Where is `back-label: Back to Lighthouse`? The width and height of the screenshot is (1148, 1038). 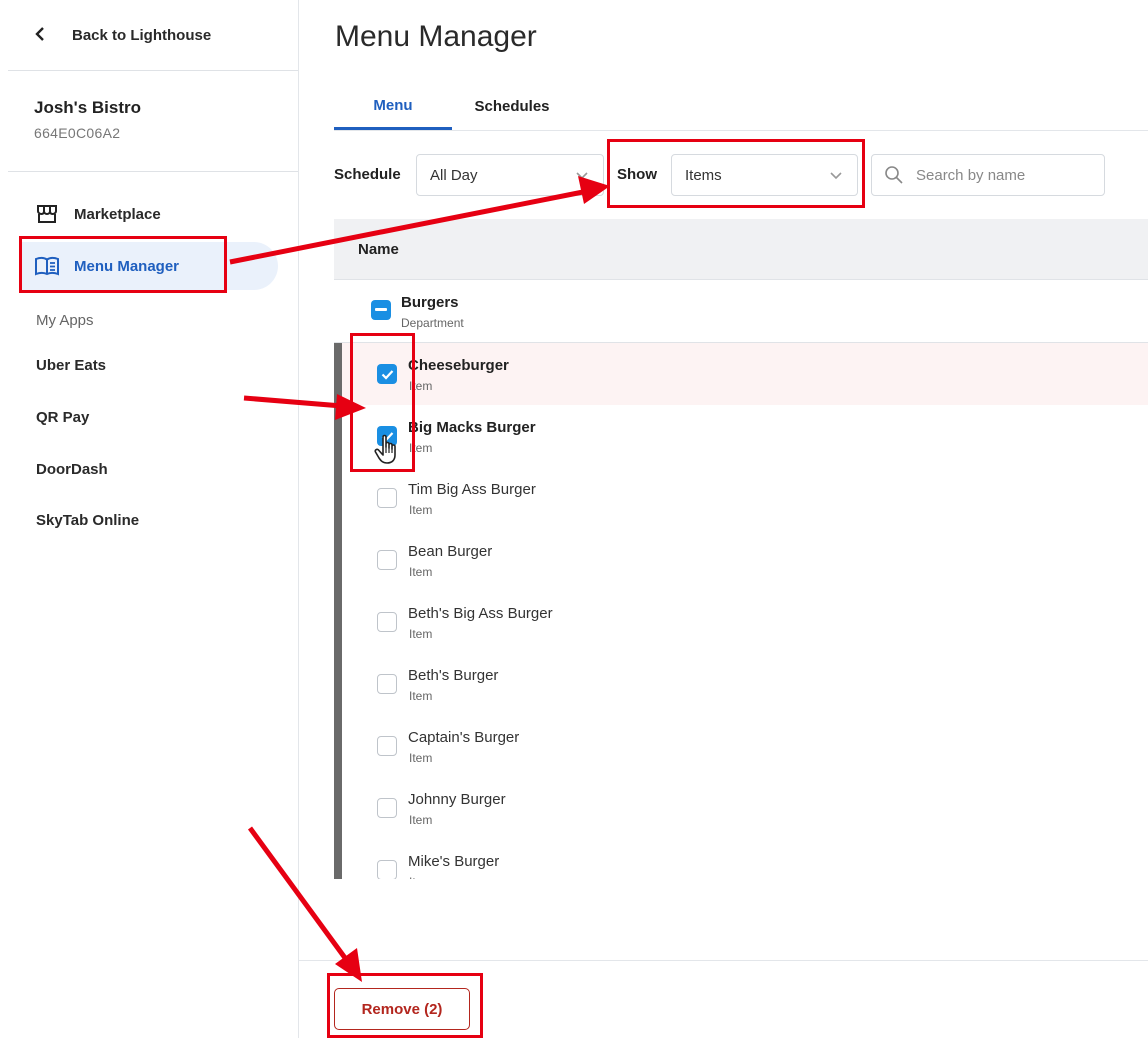
back-label: Back to Lighthouse is located at coordinates (142, 35).